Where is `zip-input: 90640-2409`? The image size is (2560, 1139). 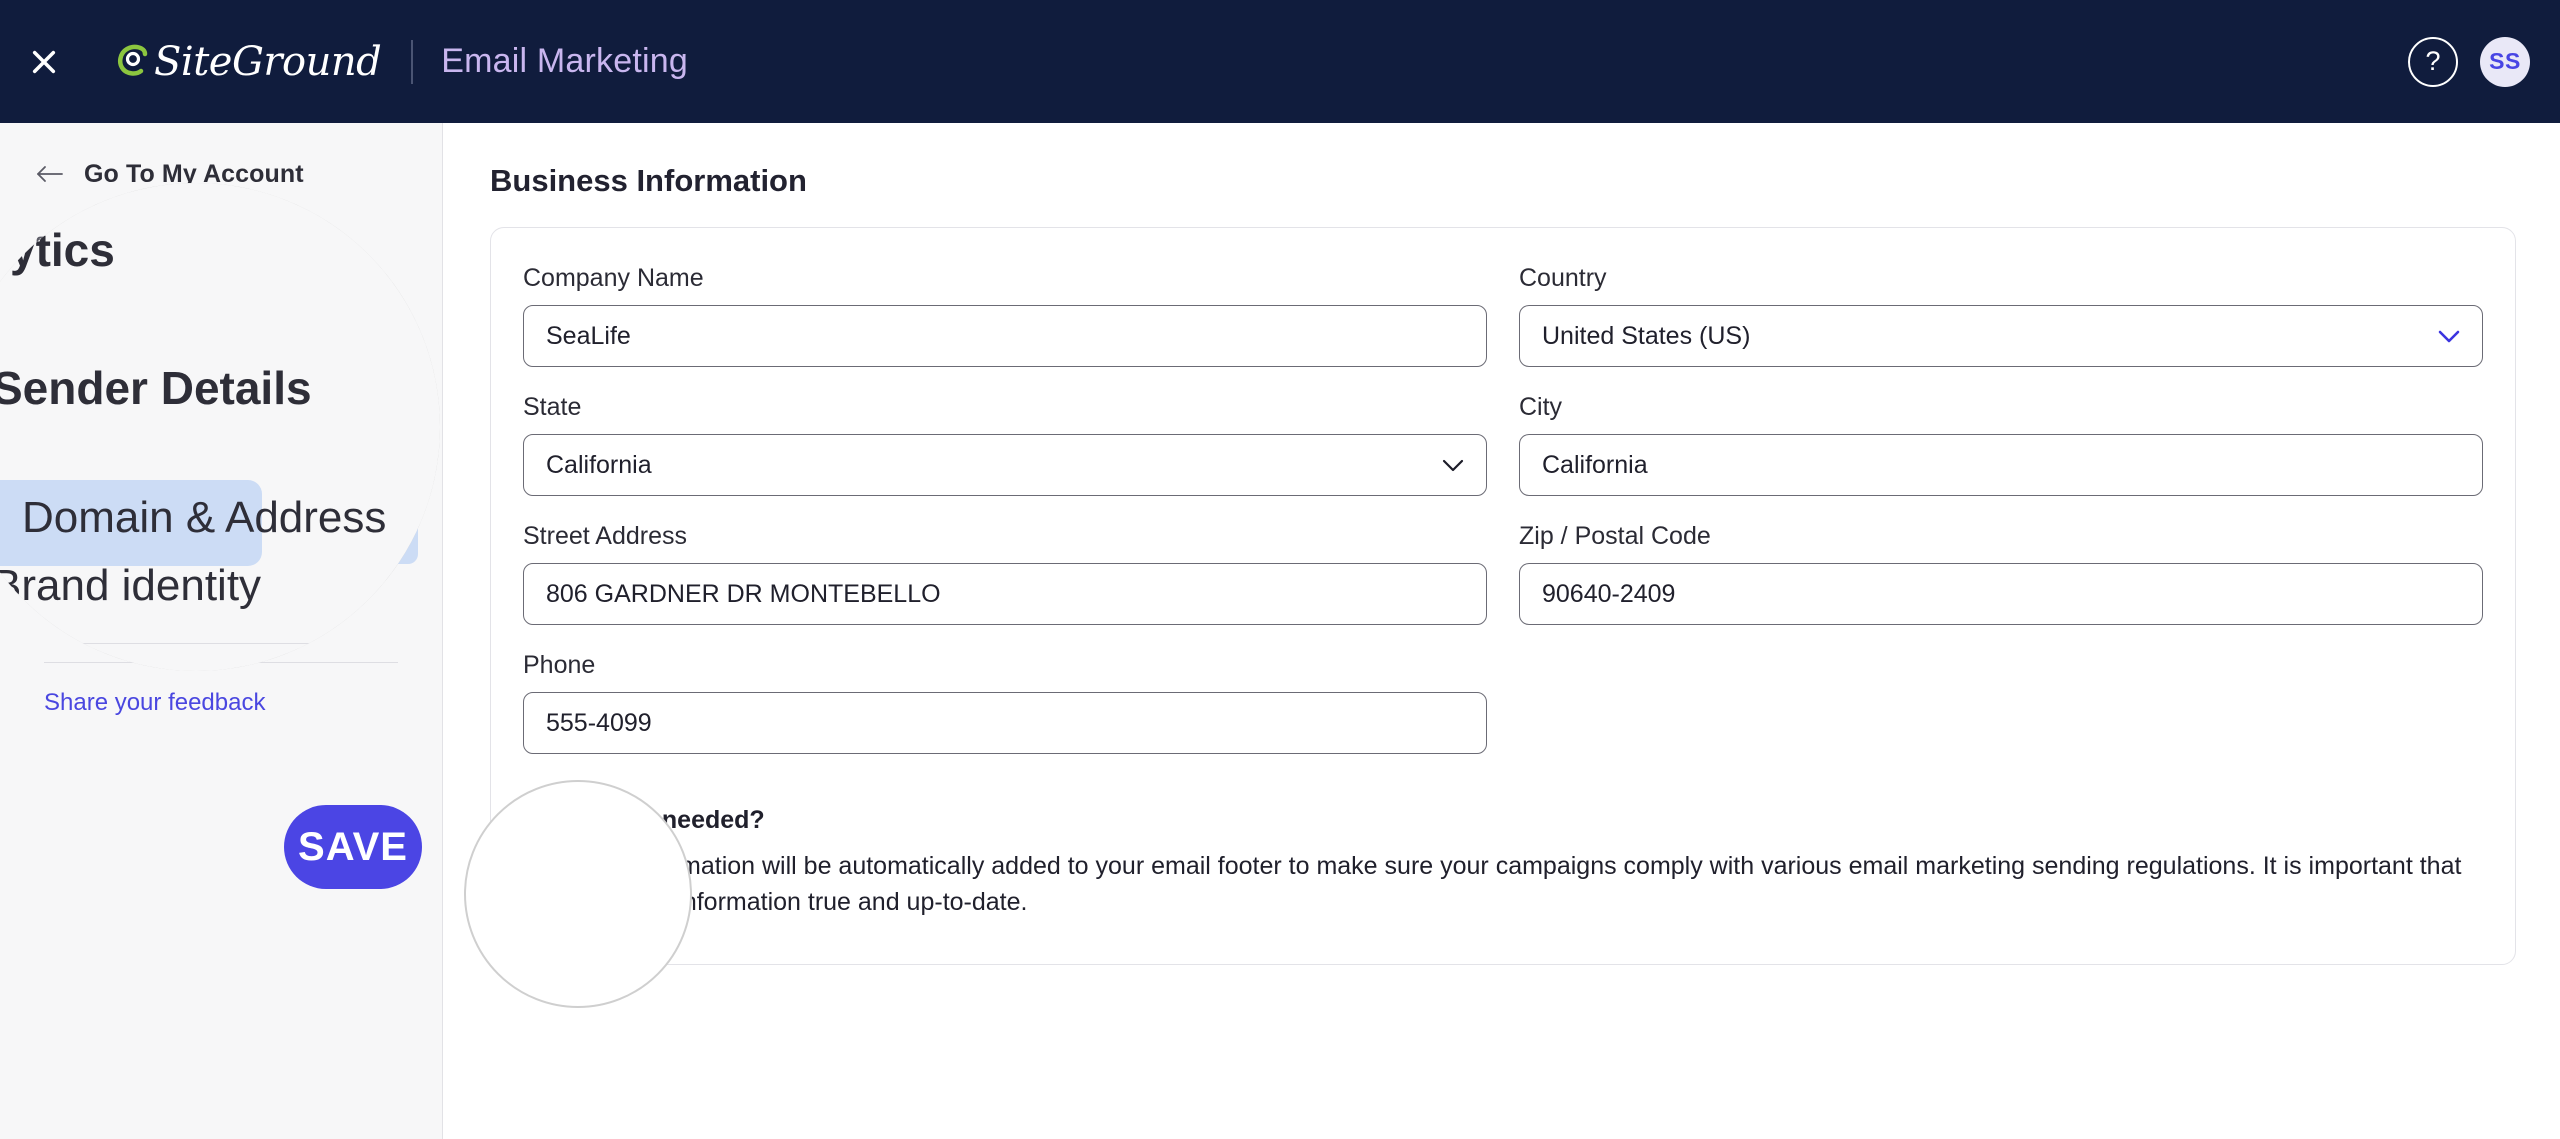 zip-input: 90640-2409 is located at coordinates (2001, 594).